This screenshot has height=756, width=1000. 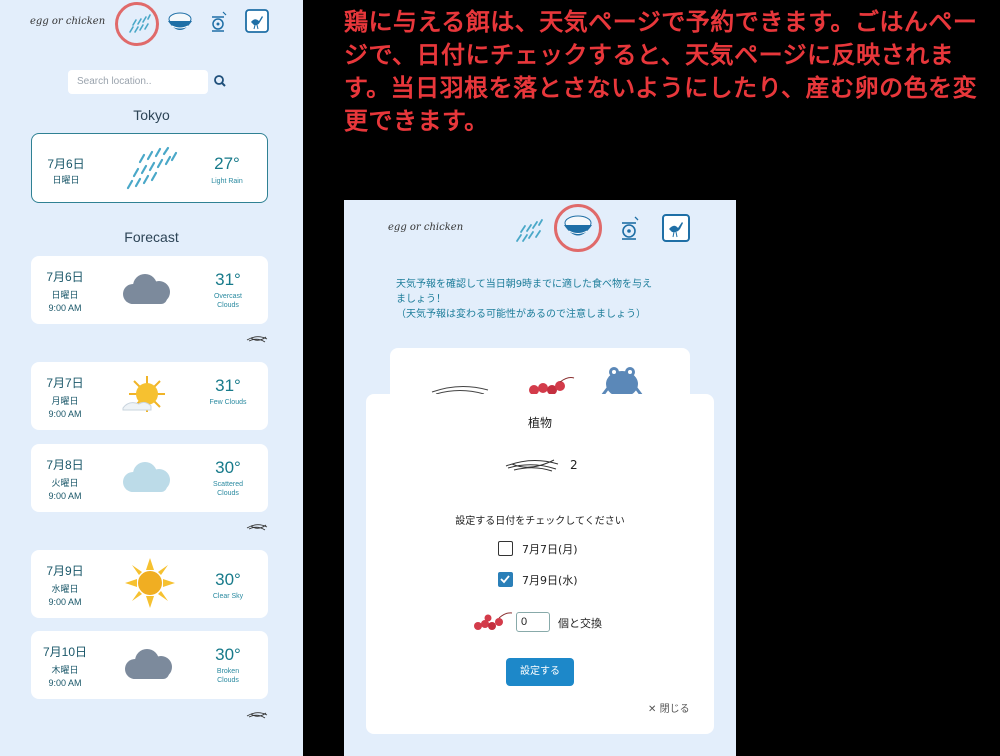 I want to click on check-icon, so click(x=505, y=579).